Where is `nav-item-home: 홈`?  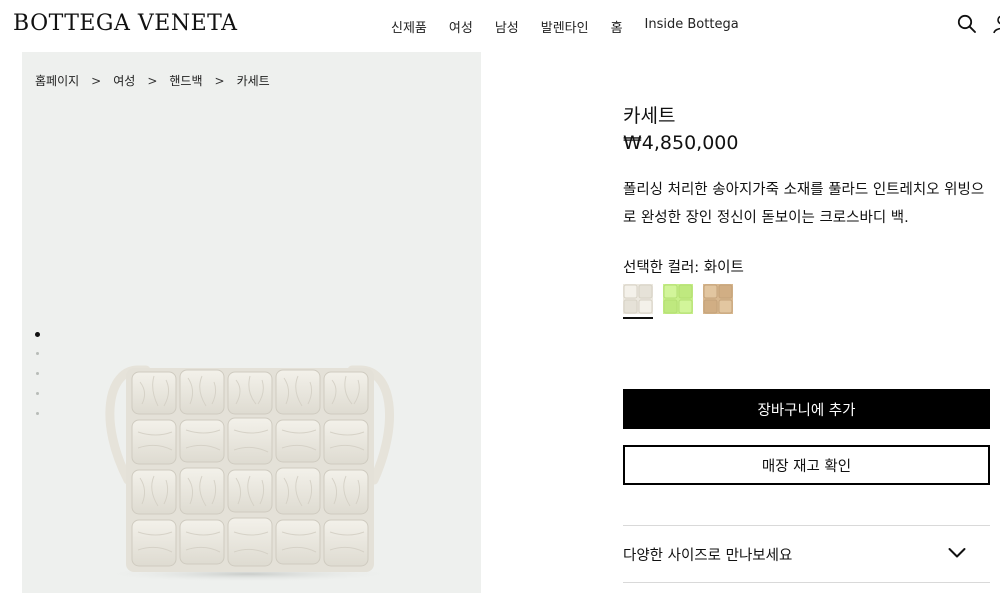
nav-item-home: 홈 is located at coordinates (617, 26).